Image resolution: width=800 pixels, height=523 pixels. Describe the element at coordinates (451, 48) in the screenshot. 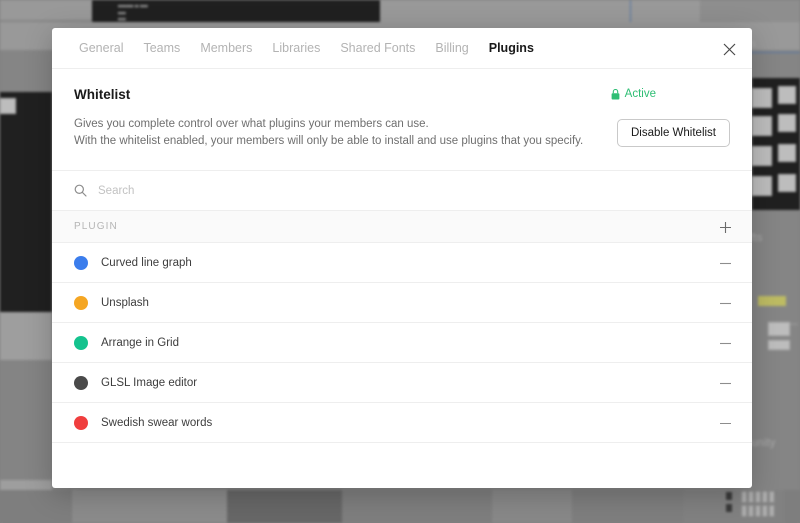

I see `tab-billing: Billing` at that location.